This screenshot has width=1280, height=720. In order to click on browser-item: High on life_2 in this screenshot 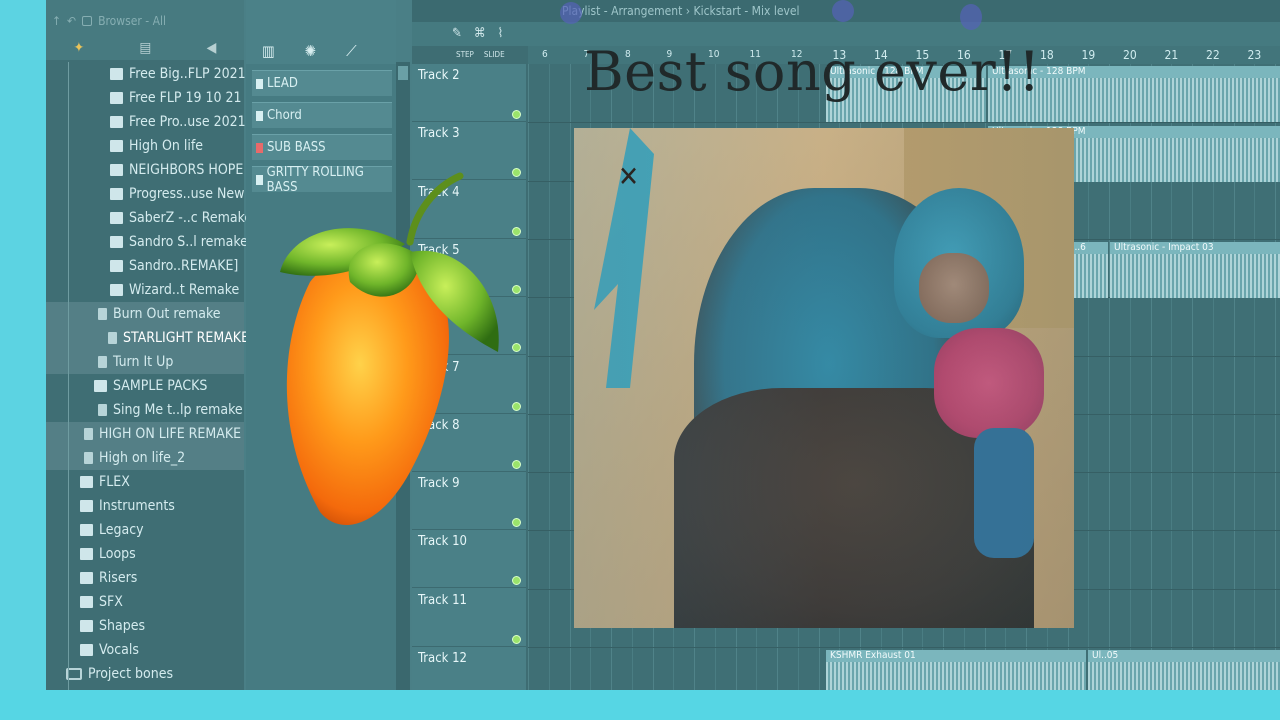, I will do `click(145, 458)`.